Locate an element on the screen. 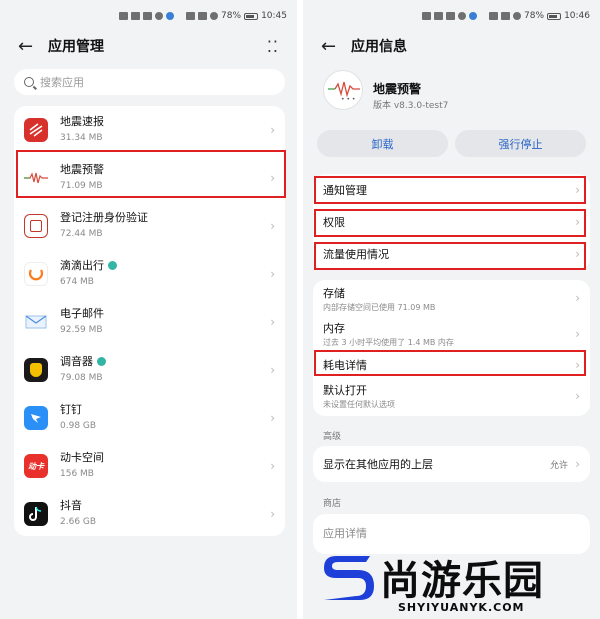 The image size is (600, 619). app-size: 0.98 GB is located at coordinates (78, 426).